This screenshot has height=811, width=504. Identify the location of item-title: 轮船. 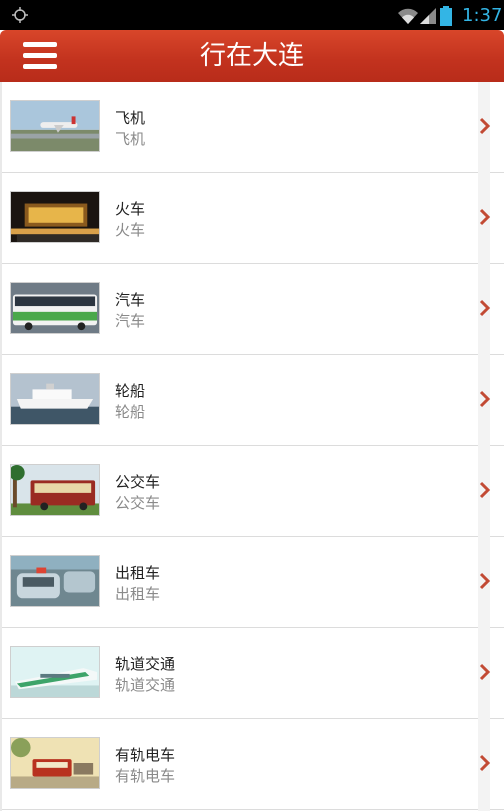
(130, 391).